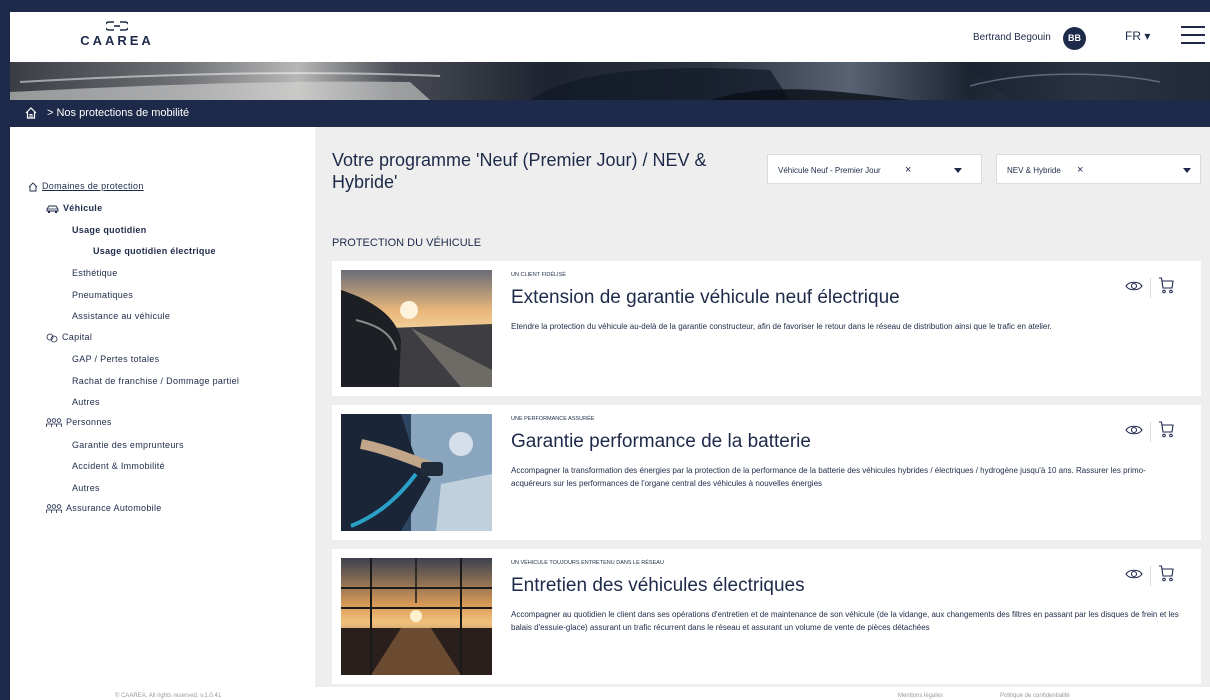  What do you see at coordinates (416, 616) in the screenshot?
I see `card-image-highway` at bounding box center [416, 616].